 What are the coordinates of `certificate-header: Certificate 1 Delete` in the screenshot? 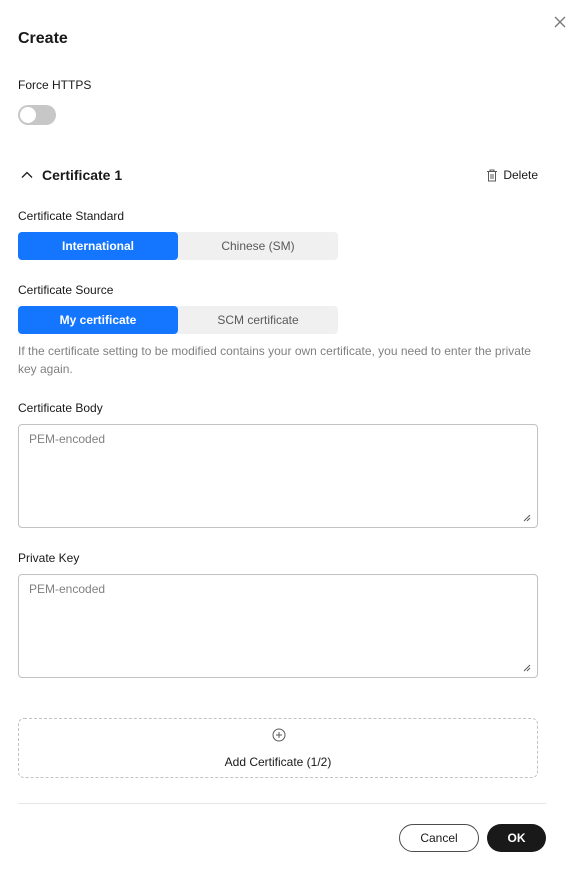 It's located at (278, 175).